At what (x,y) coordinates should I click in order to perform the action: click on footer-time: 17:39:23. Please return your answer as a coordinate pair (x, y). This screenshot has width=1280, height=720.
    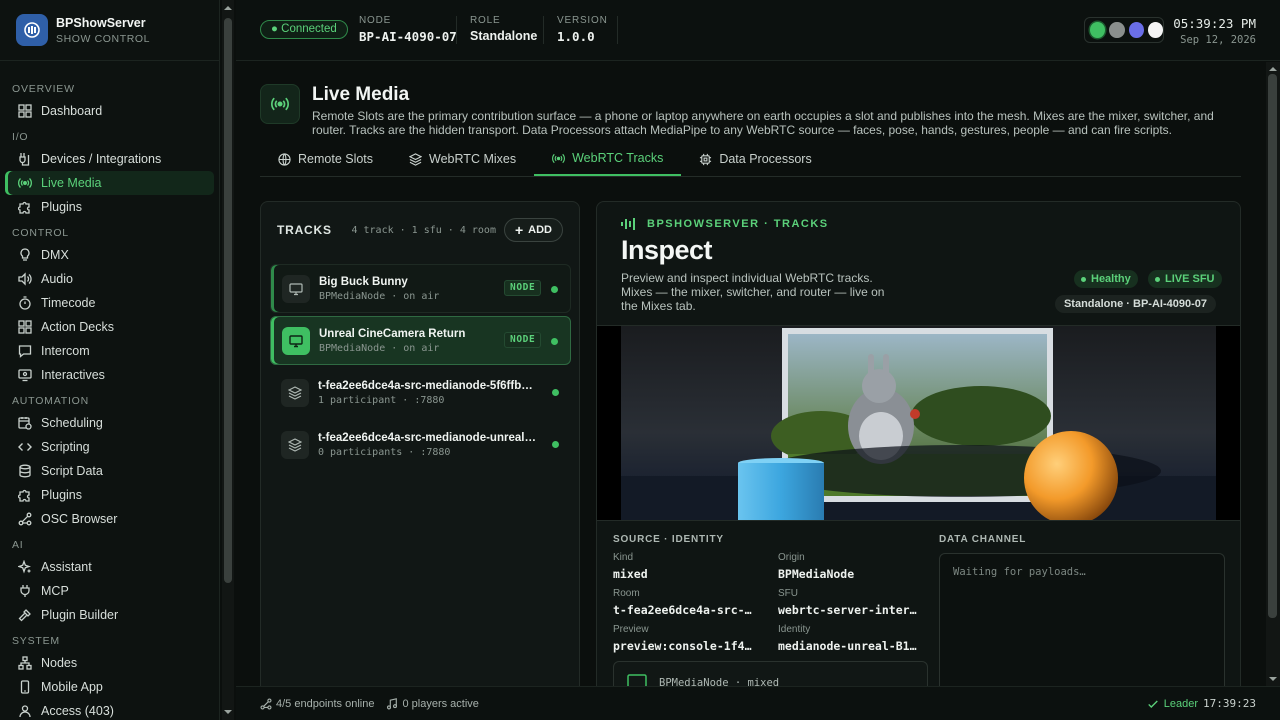
    Looking at the image, I should click on (1229, 703).